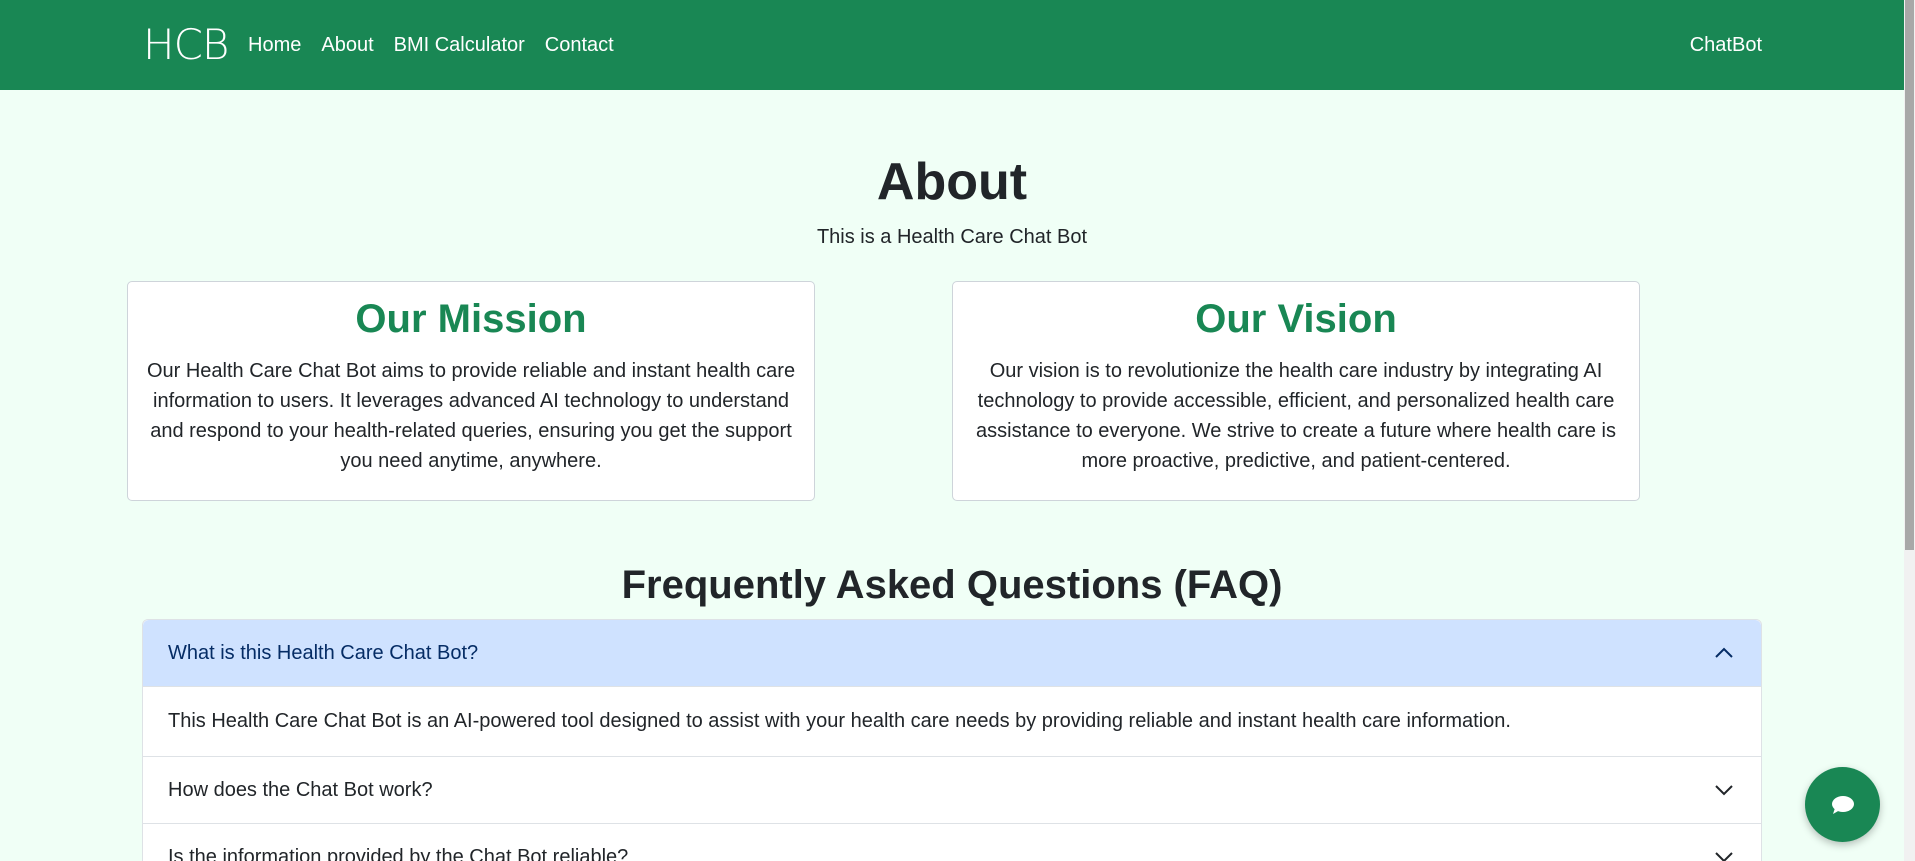 This screenshot has width=1915, height=861. Describe the element at coordinates (579, 45) in the screenshot. I see `nav-link-contact: Contact` at that location.